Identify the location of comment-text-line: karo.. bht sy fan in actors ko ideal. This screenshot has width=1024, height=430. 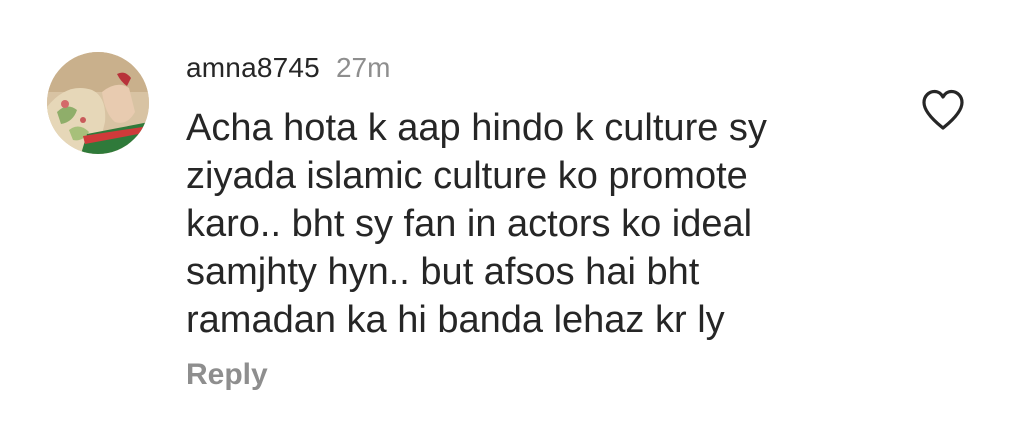
(469, 224).